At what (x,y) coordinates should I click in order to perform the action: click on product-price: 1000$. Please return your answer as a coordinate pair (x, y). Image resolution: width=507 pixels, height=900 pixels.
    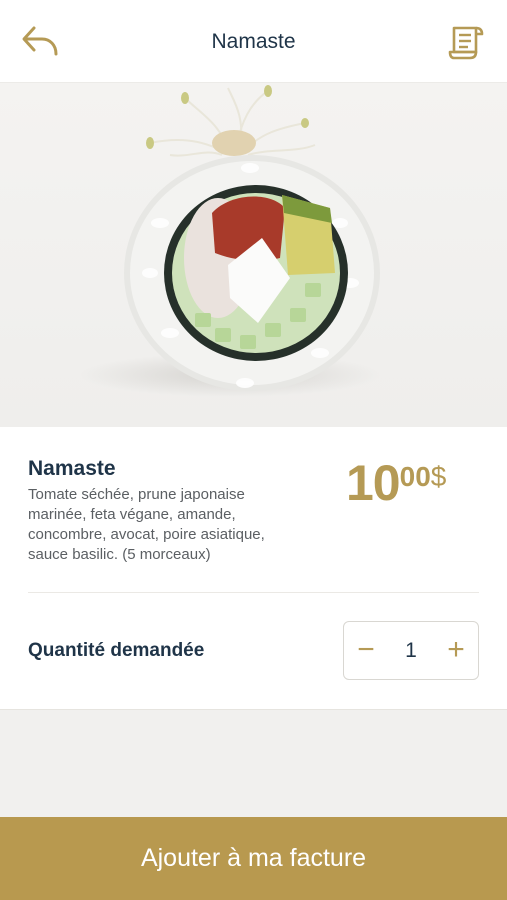
    Looking at the image, I should click on (396, 483).